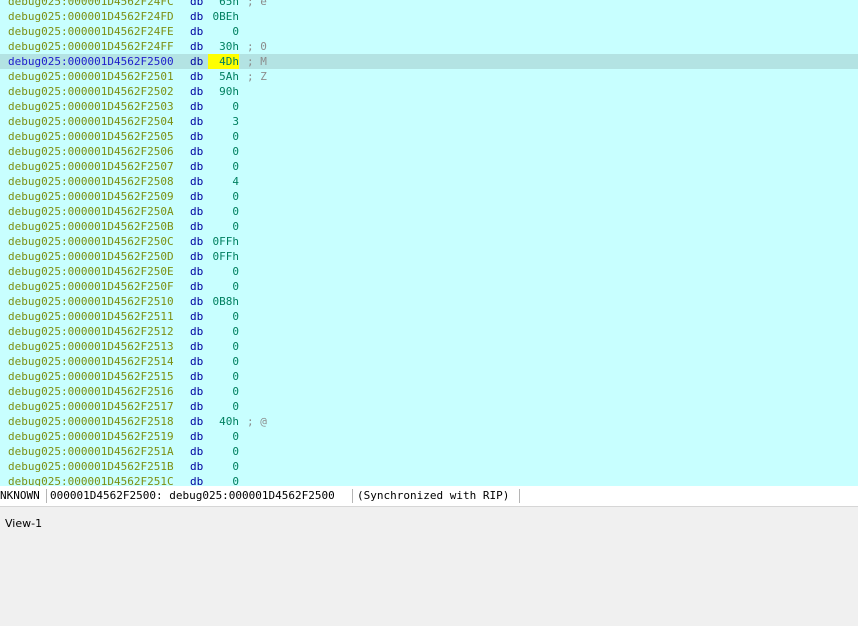 Image resolution: width=858 pixels, height=626 pixels. Describe the element at coordinates (429, 226) in the screenshot. I see `listing-row: debug025:000001D4562F250B db 0` at that location.